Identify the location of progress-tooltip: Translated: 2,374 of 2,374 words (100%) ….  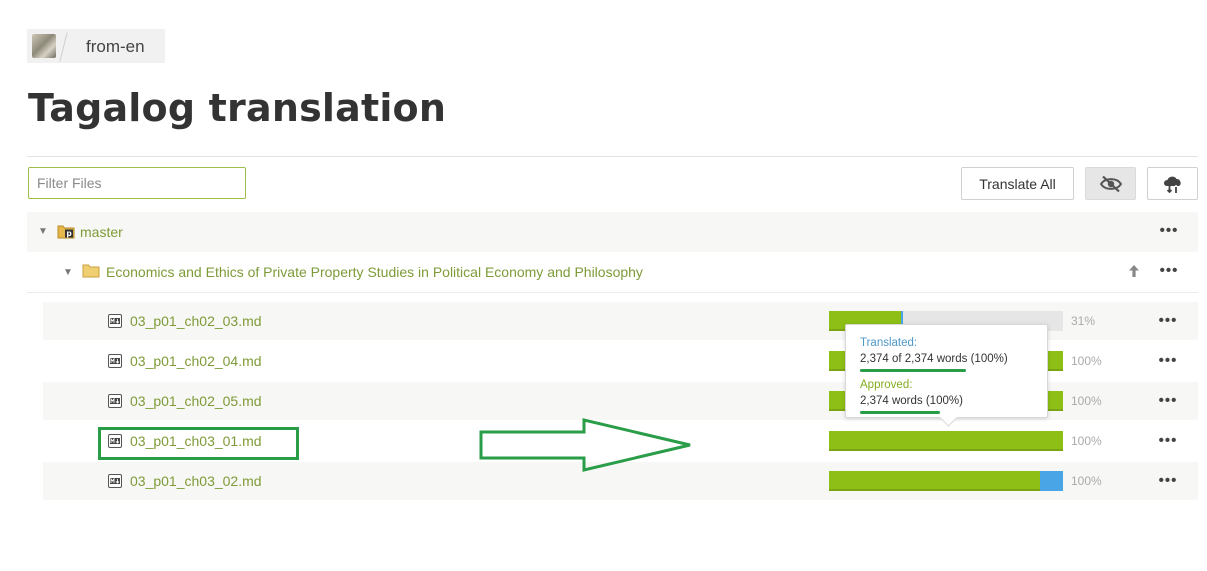
(946, 371).